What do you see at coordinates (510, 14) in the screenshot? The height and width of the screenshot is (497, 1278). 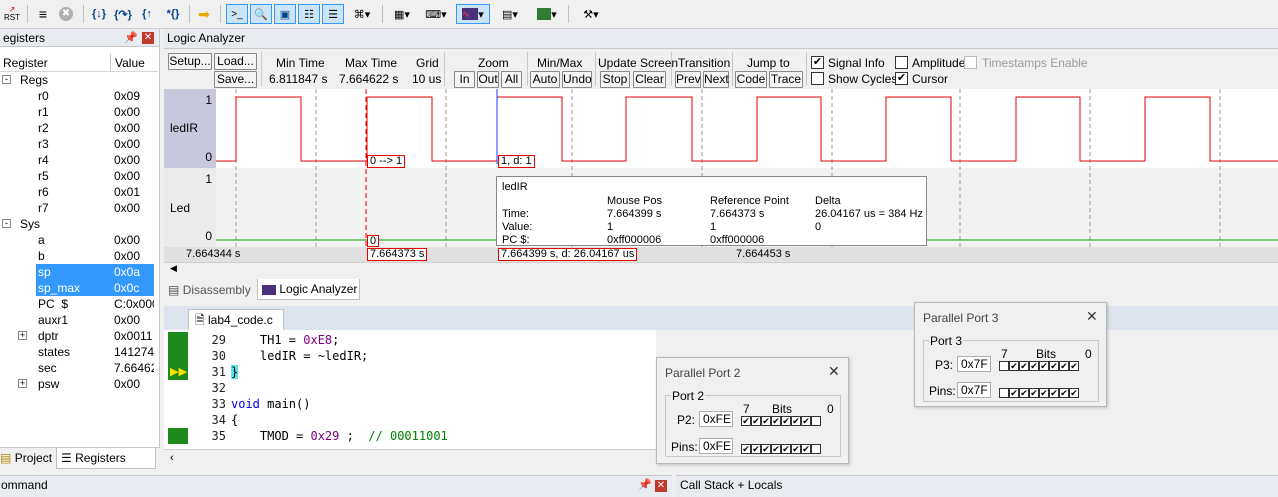 I see `trace-window-dropdown: ▤▾` at bounding box center [510, 14].